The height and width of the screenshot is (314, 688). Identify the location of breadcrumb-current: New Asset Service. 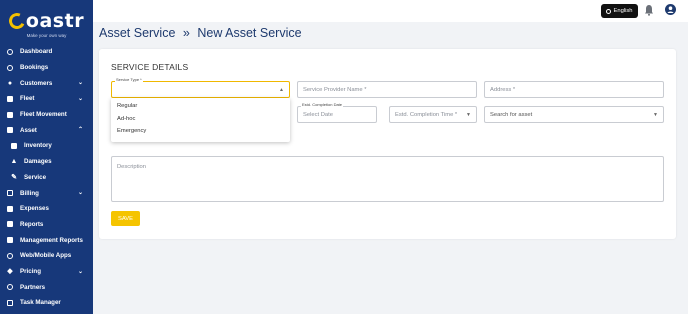
(249, 33).